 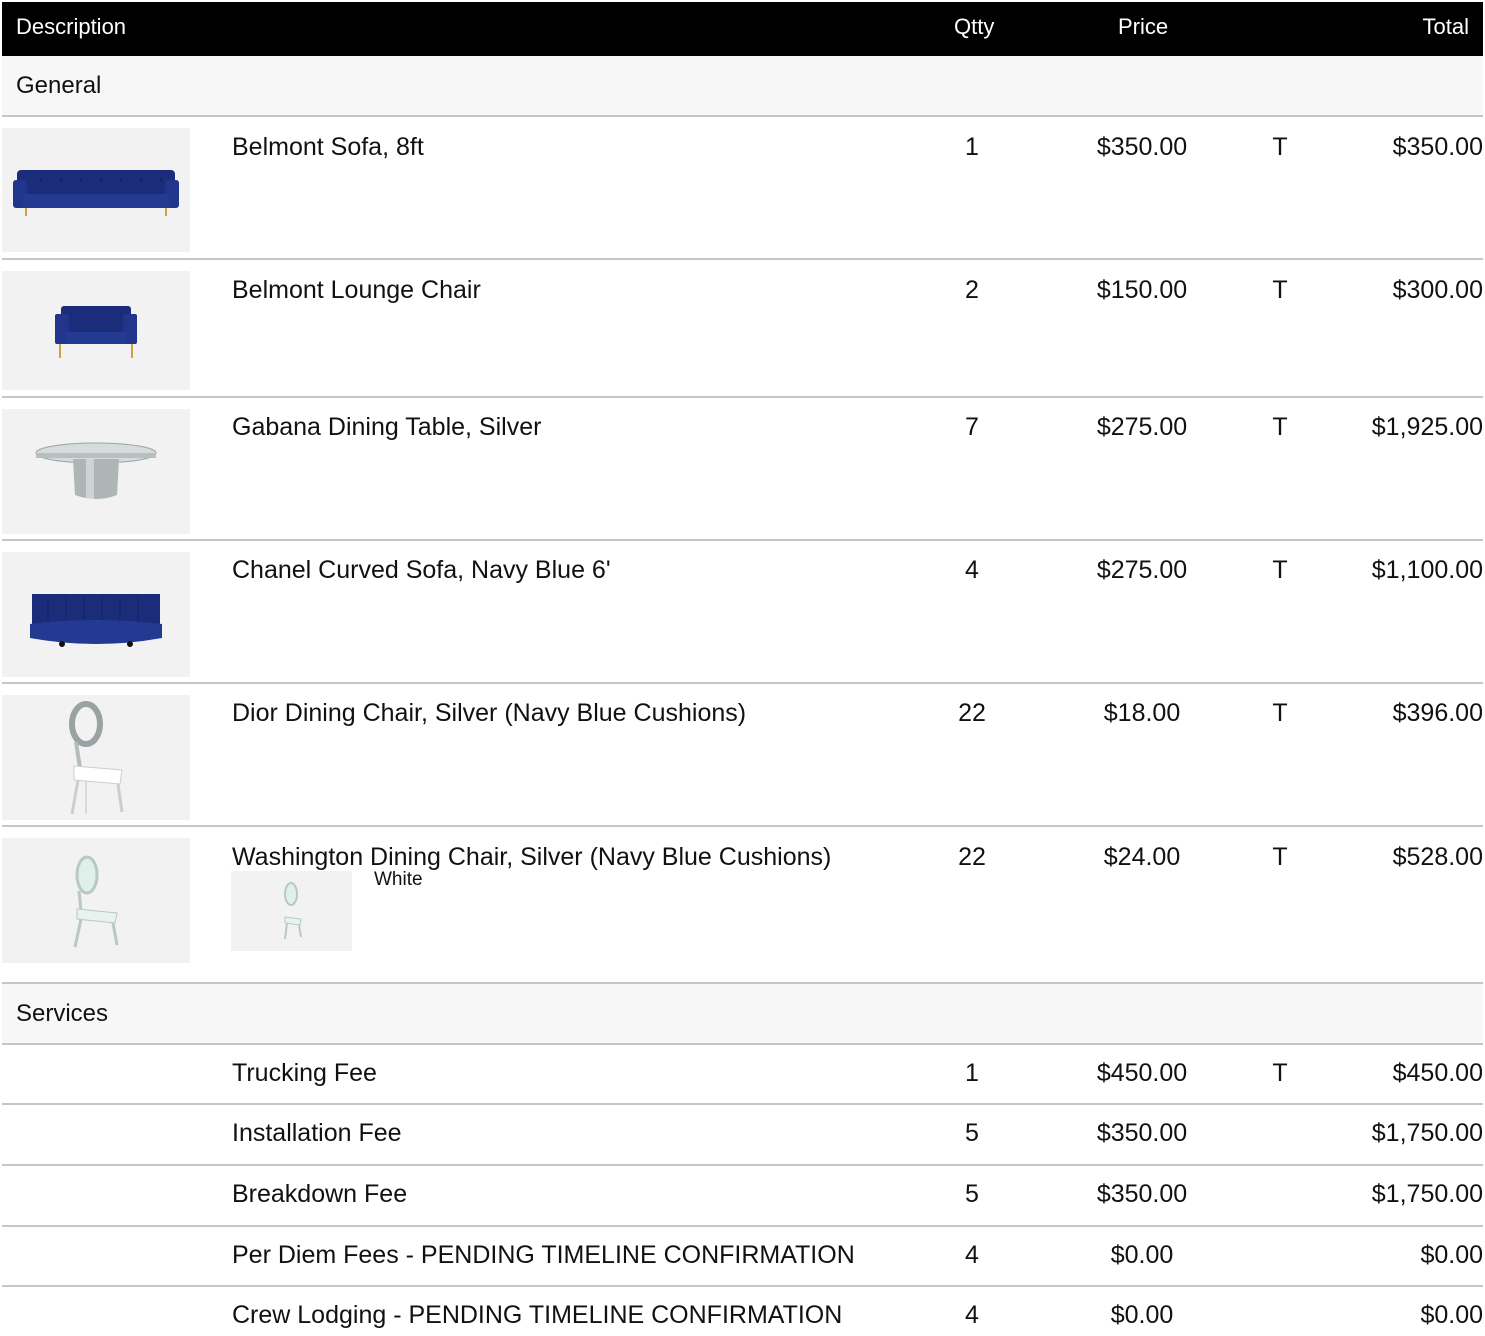 I want to click on item-total: $450.00, so click(x=1437, y=1073).